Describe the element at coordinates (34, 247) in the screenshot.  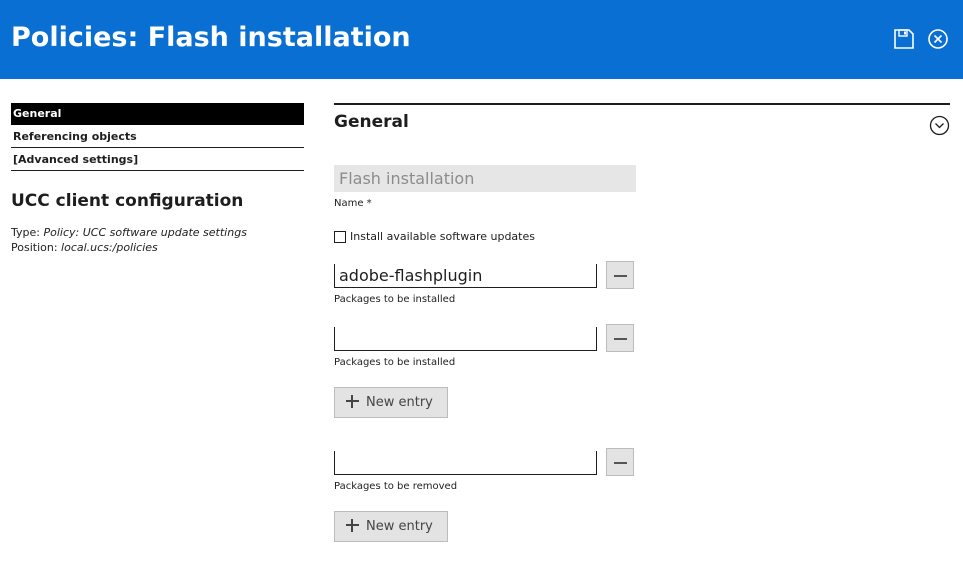
I see `position-label: Position:` at that location.